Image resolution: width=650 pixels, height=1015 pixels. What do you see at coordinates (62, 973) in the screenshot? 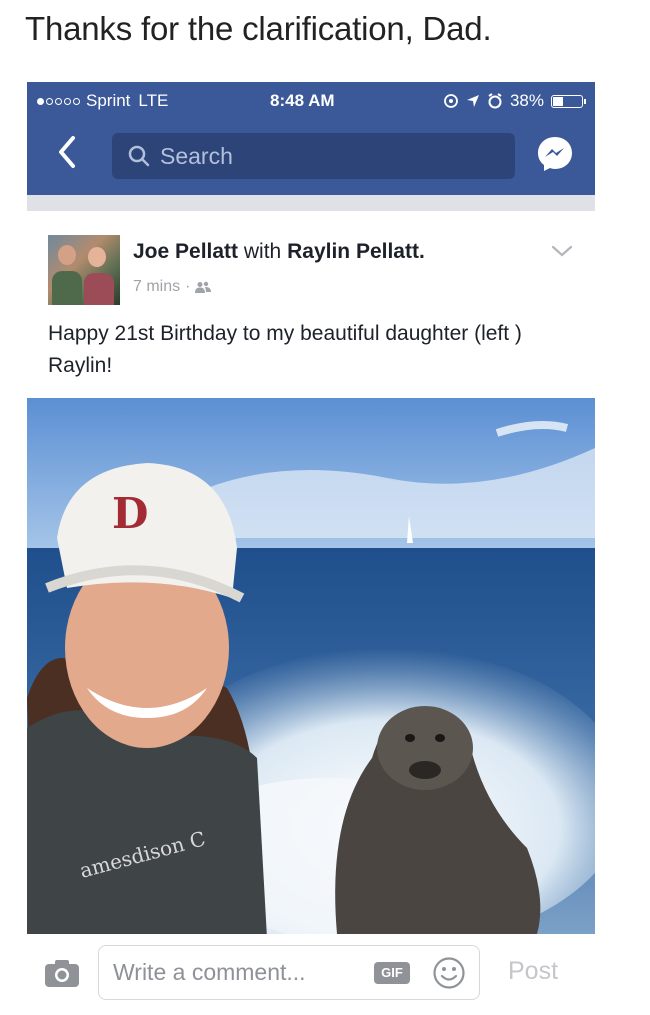
I see `camera-icon` at bounding box center [62, 973].